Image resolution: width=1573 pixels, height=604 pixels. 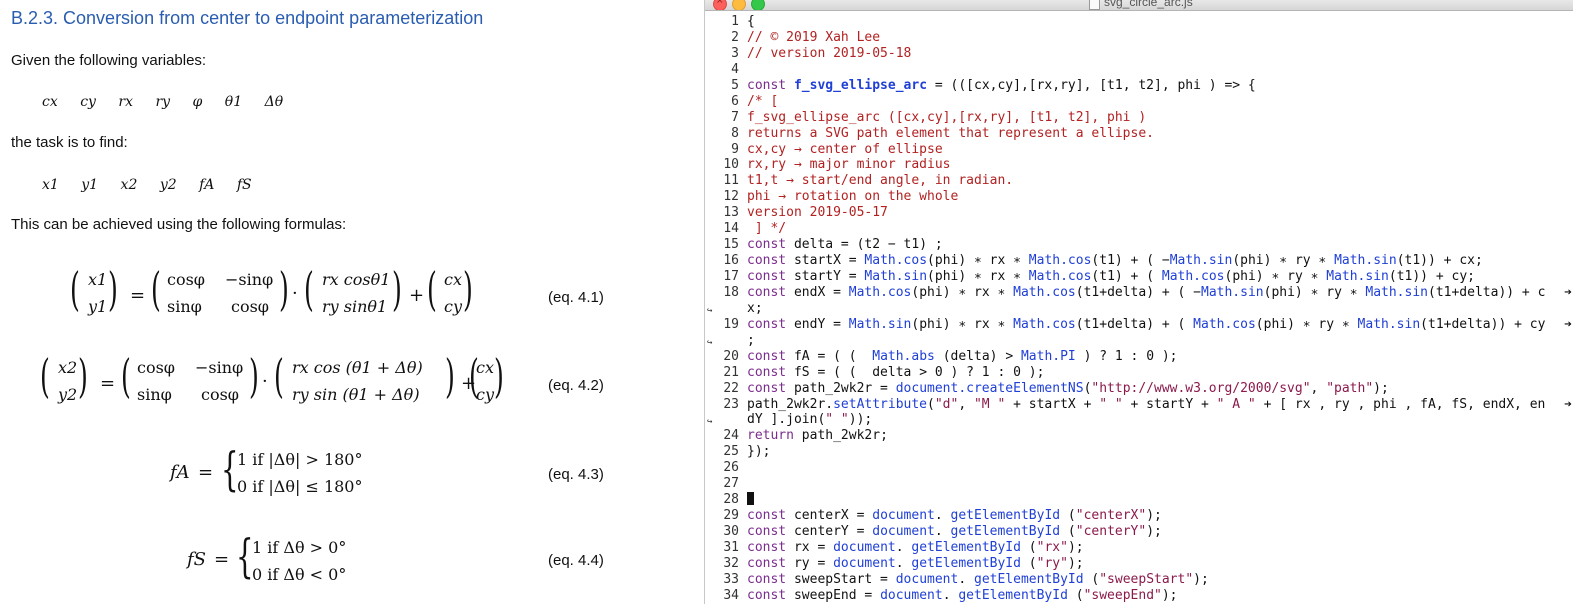 I want to click on code-line: 3 // version 2019-05-18, so click(x=1139, y=54).